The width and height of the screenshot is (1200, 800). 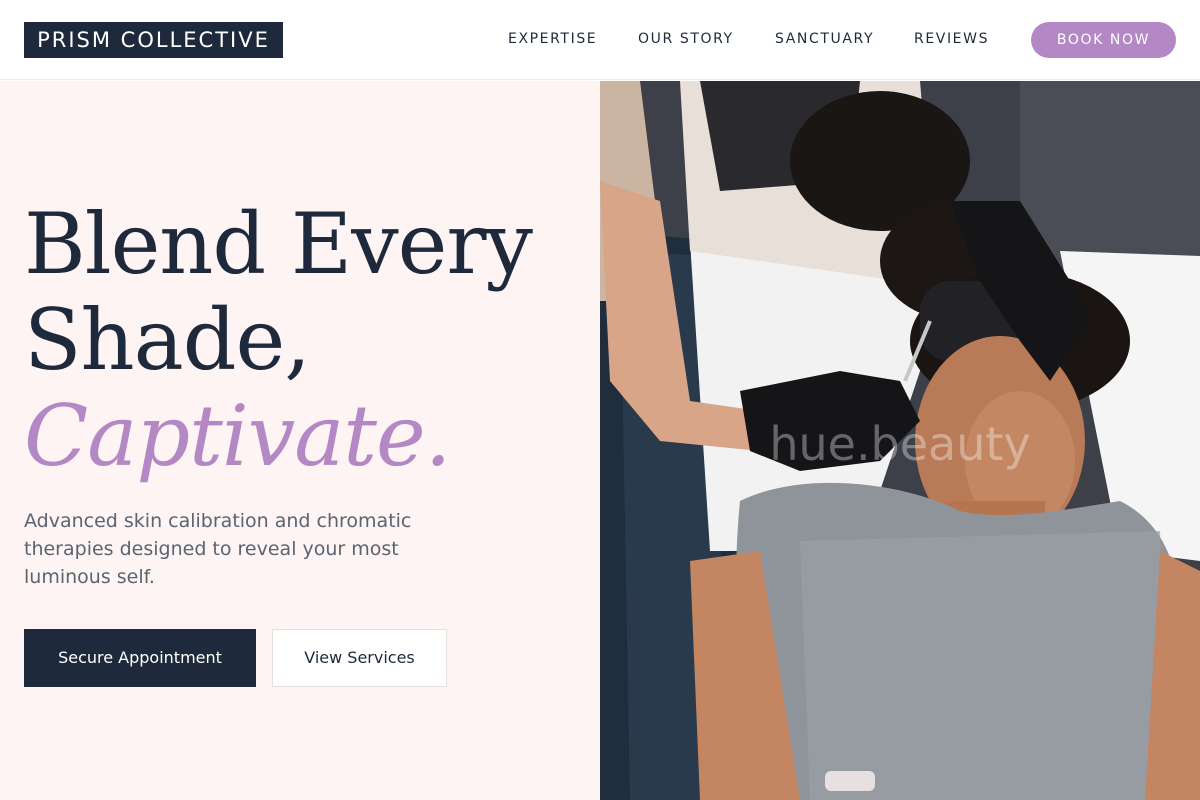 What do you see at coordinates (167, 340) in the screenshot?
I see `hero-headline-line2: Shade,` at bounding box center [167, 340].